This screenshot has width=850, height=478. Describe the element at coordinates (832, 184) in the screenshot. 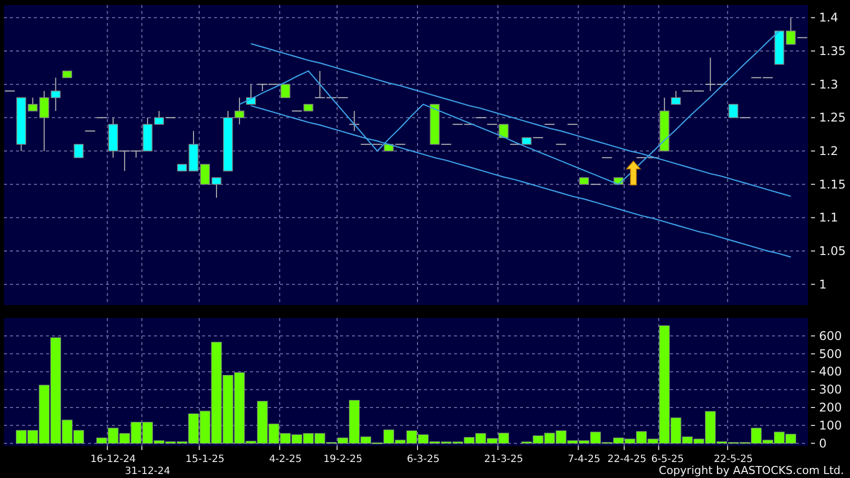

I see `y-axis-label: 1.15` at that location.